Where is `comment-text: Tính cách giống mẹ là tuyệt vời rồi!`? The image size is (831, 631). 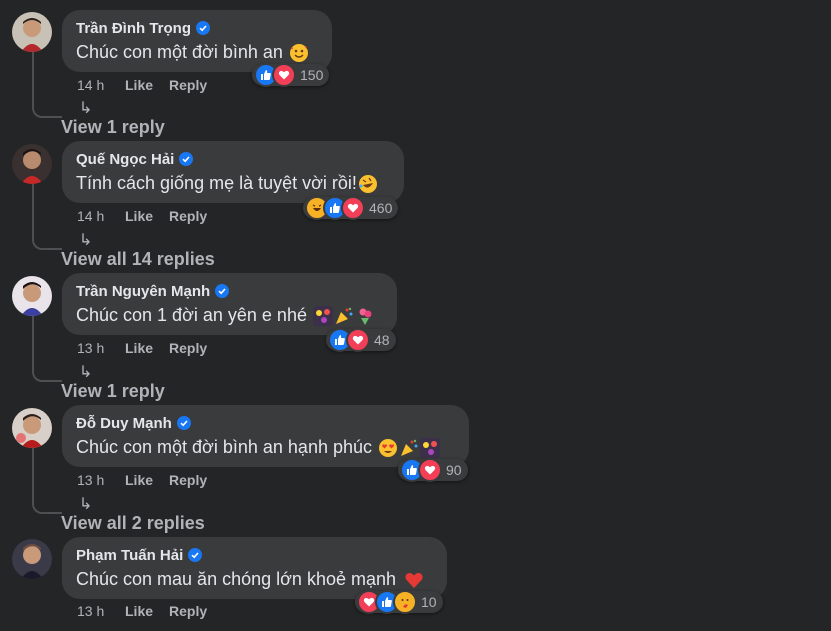 comment-text: Tính cách giống mẹ là tuyệt vời rồi! is located at coordinates (216, 183).